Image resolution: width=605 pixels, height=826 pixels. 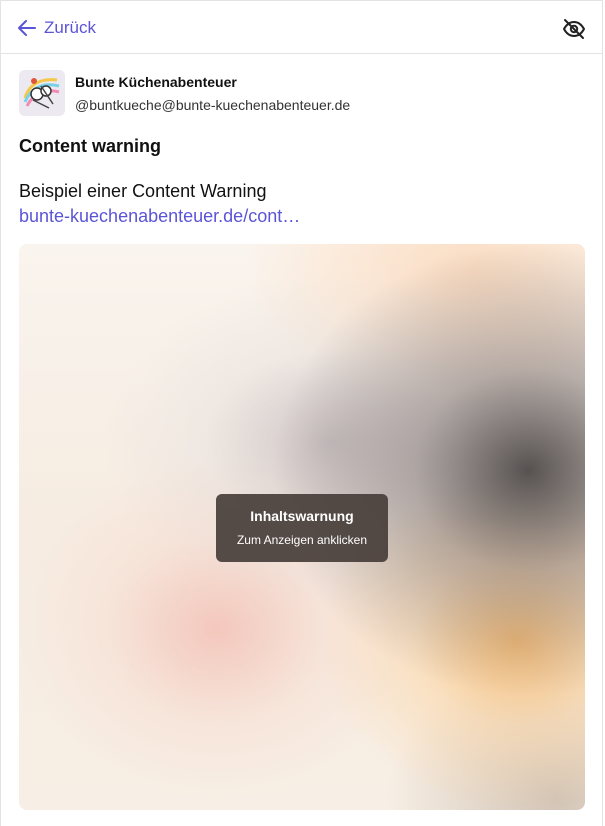 I want to click on author-display-name: Bunte Küchenabenteuer, so click(x=212, y=82).